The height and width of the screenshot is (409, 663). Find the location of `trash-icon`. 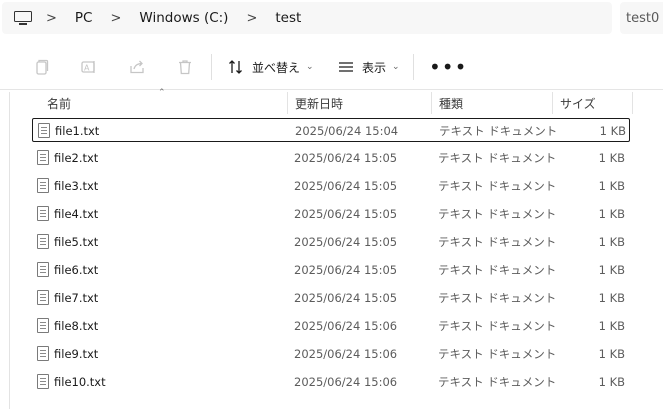

trash-icon is located at coordinates (185, 67).